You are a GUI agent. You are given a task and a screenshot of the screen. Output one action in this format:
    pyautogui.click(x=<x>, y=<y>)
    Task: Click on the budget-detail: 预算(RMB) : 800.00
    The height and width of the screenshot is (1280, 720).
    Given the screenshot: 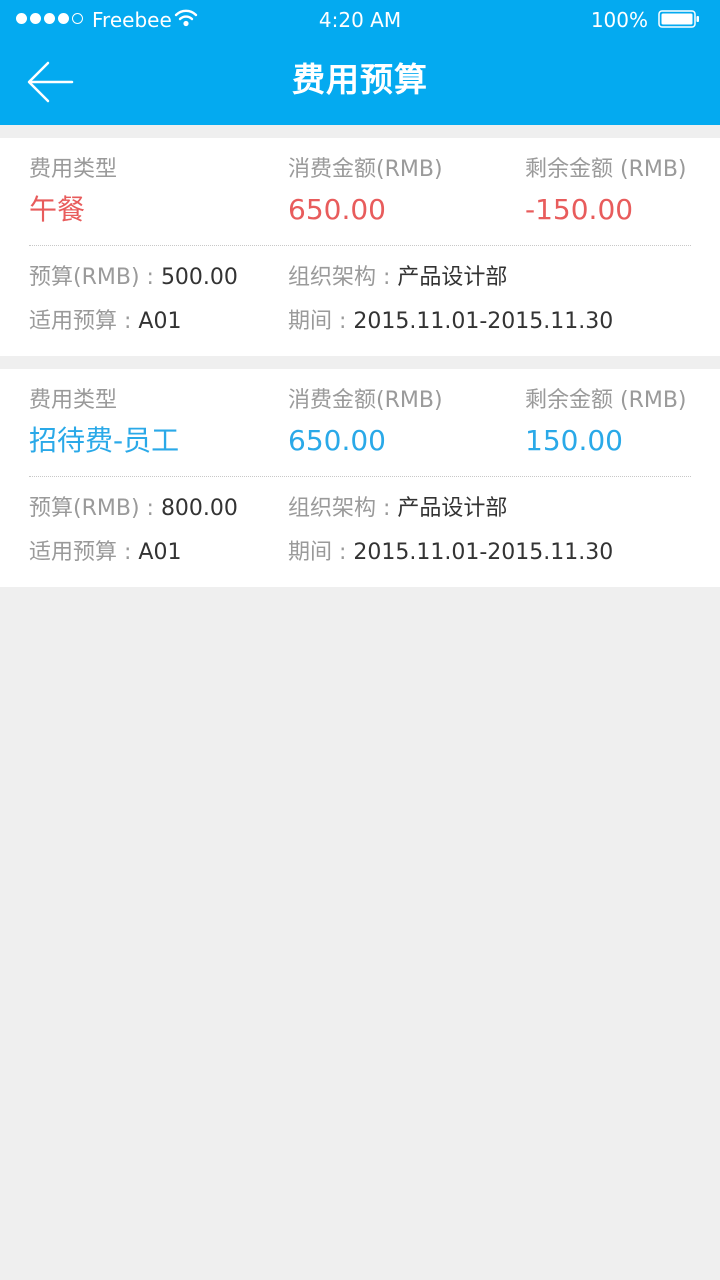 What is the action you would take?
    pyautogui.click(x=133, y=509)
    